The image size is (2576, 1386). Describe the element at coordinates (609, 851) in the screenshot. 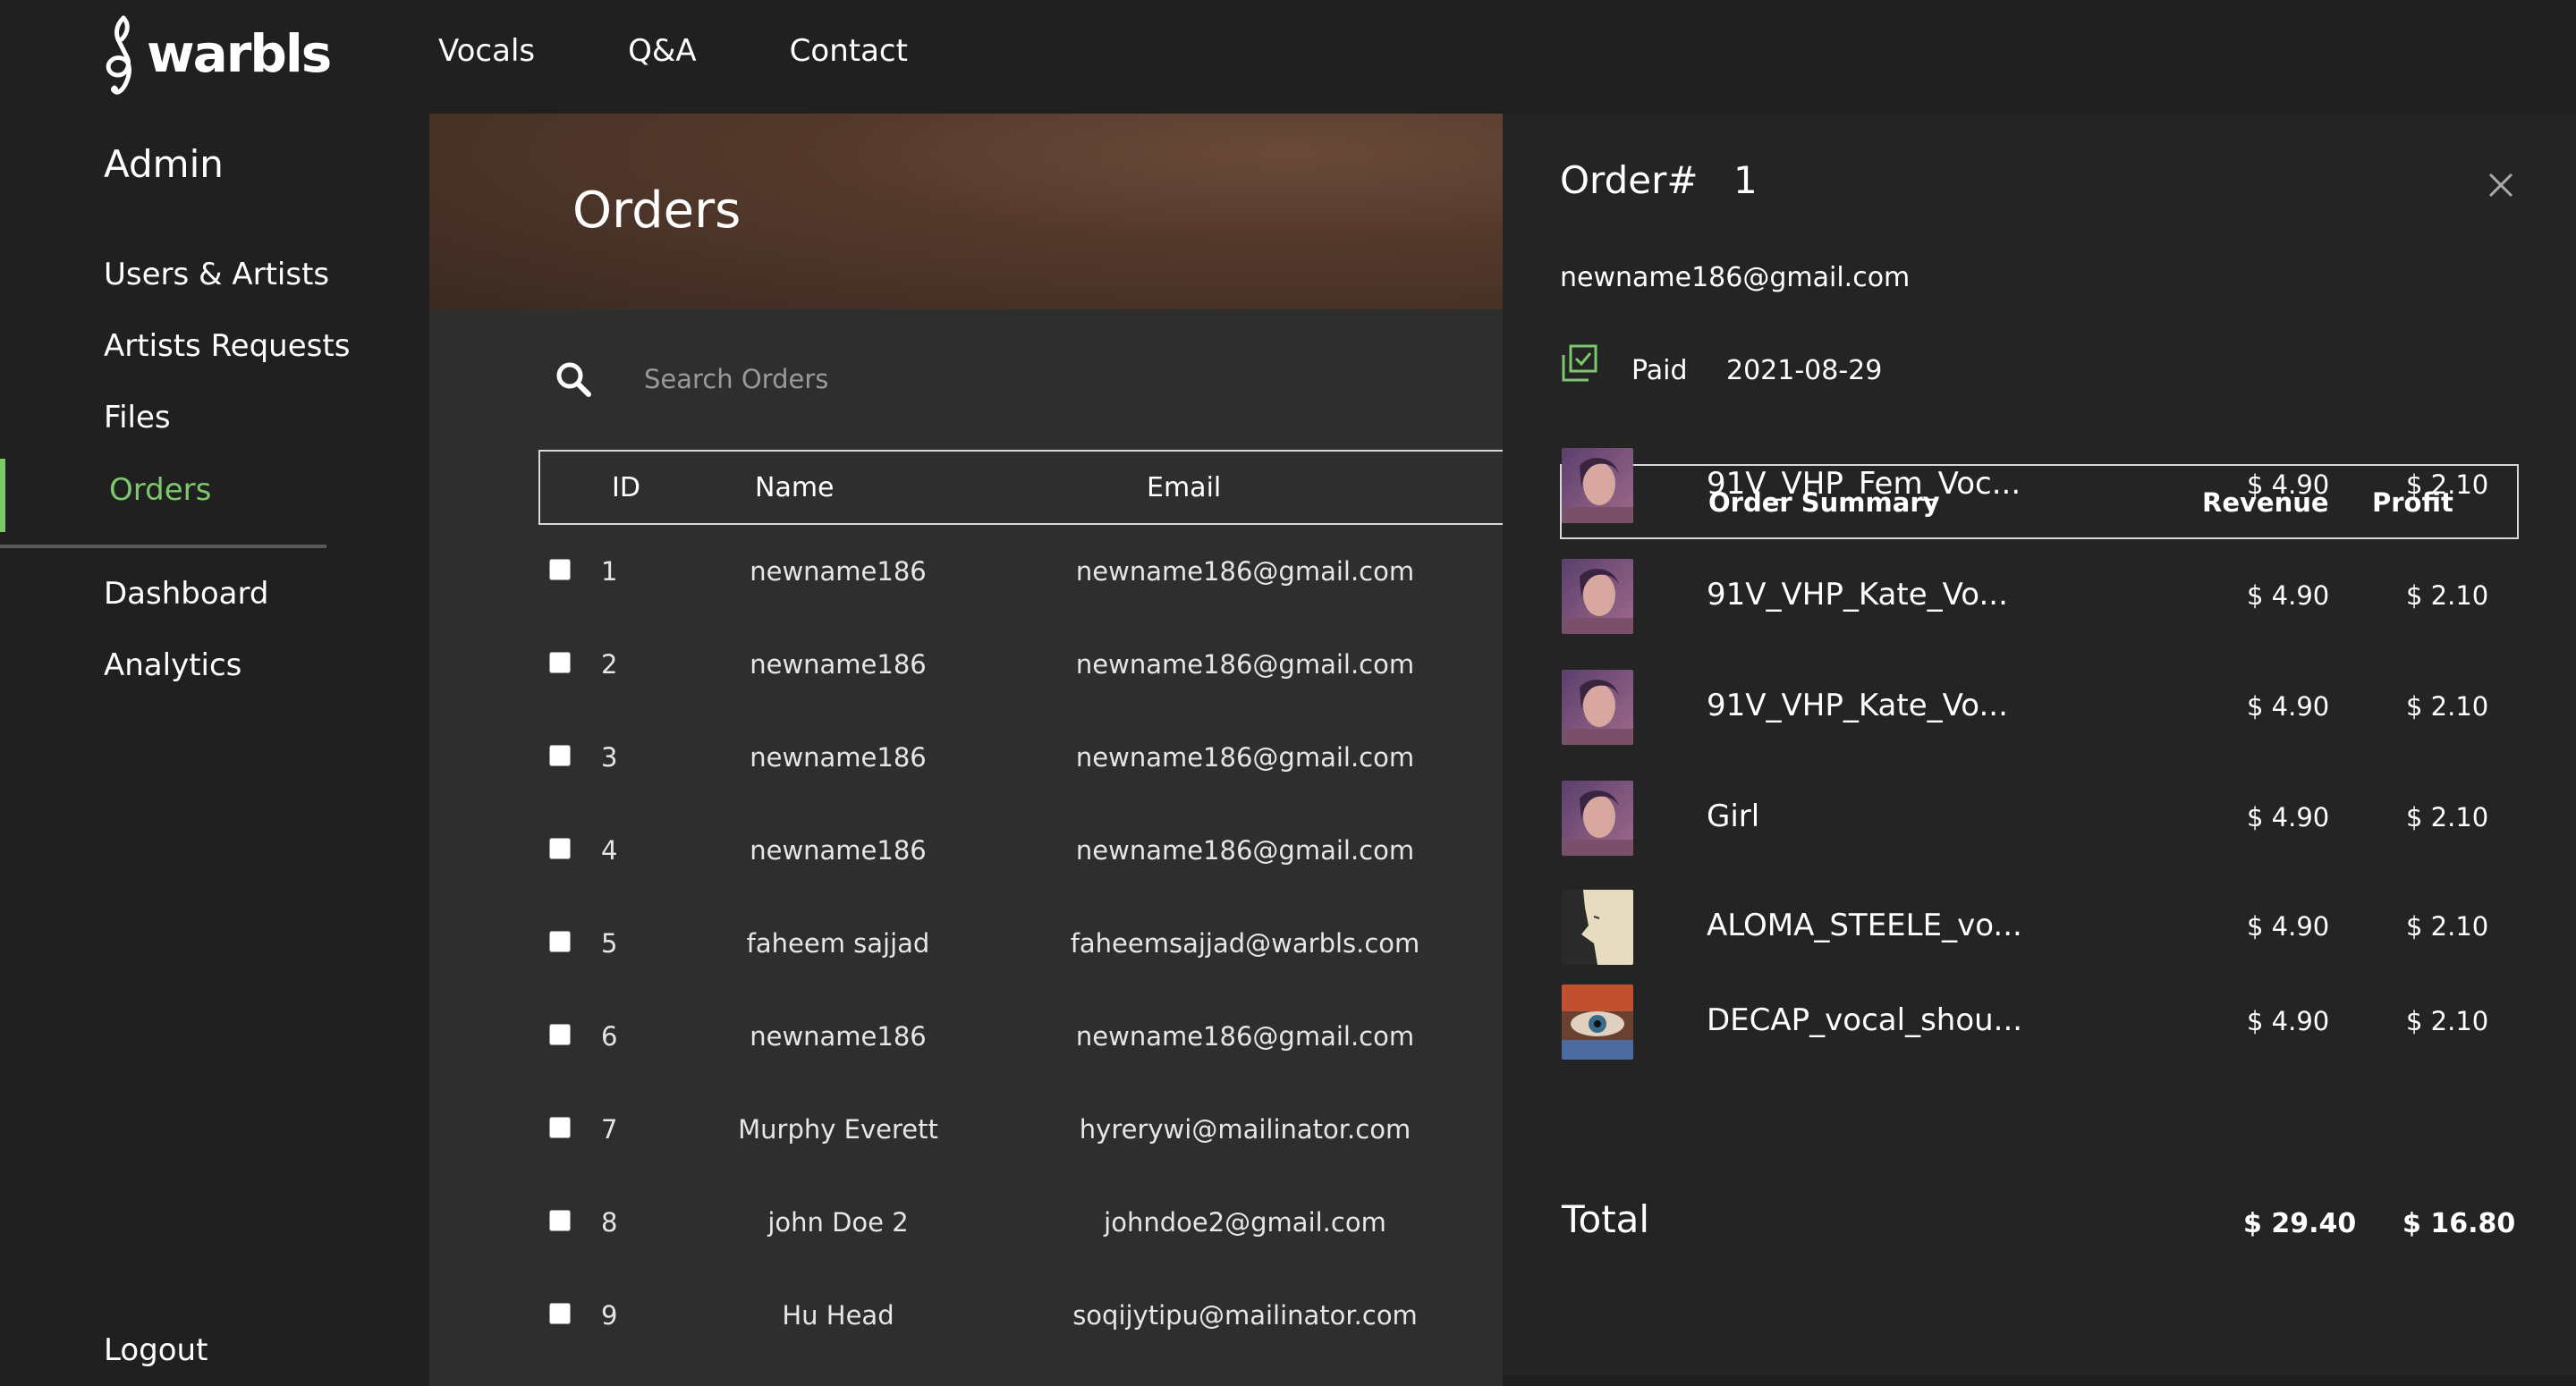

I see `cell-id: 4` at that location.